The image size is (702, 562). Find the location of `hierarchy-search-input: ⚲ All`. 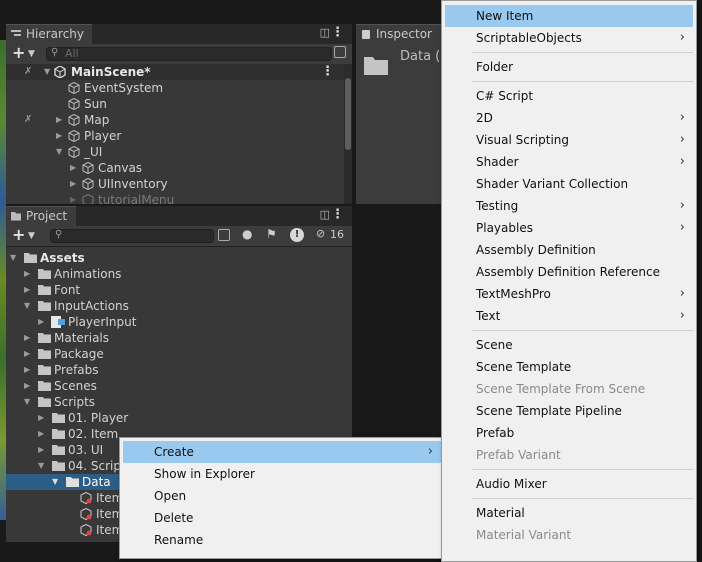

hierarchy-search-input: ⚲ All is located at coordinates (189, 54).